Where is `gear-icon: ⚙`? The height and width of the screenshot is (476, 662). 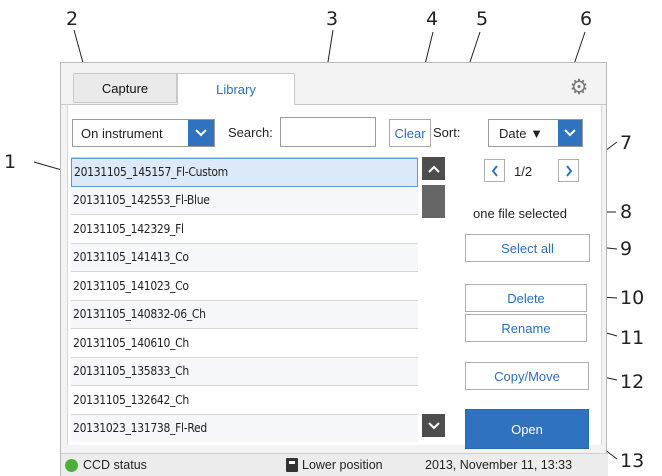
gear-icon: ⚙ is located at coordinates (579, 88).